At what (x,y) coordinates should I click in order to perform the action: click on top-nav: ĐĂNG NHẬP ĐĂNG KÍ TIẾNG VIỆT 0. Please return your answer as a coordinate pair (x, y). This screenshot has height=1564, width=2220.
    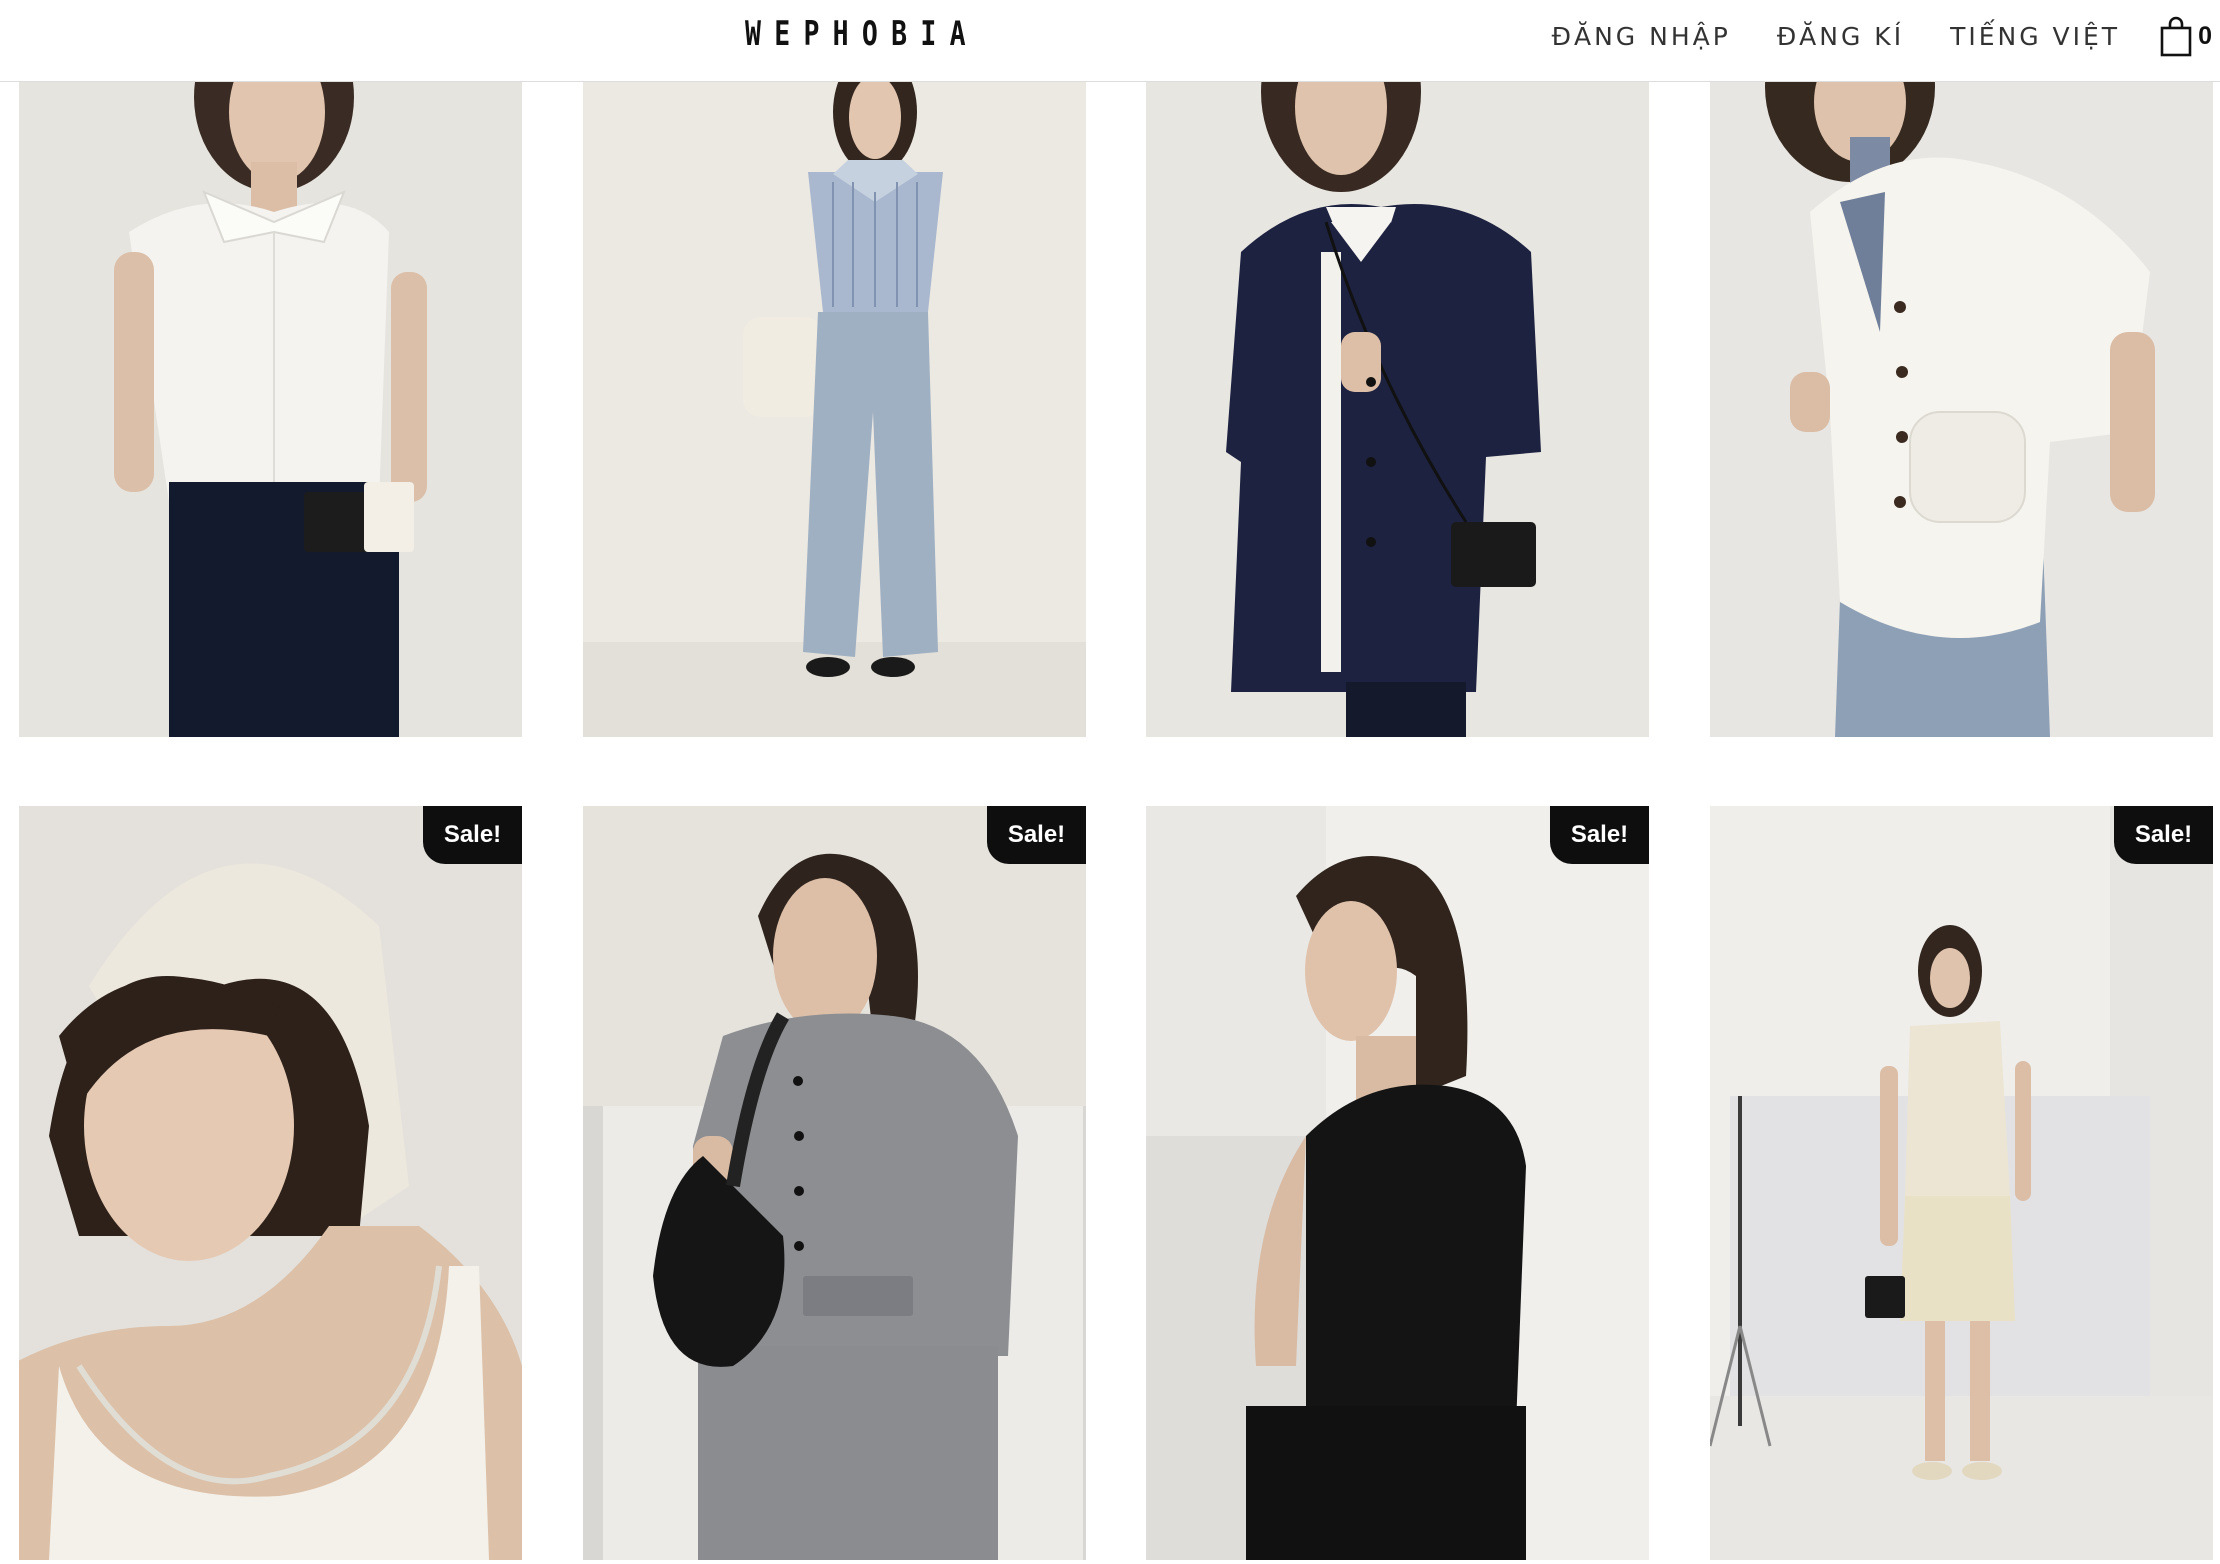
    Looking at the image, I should click on (1859, 36).